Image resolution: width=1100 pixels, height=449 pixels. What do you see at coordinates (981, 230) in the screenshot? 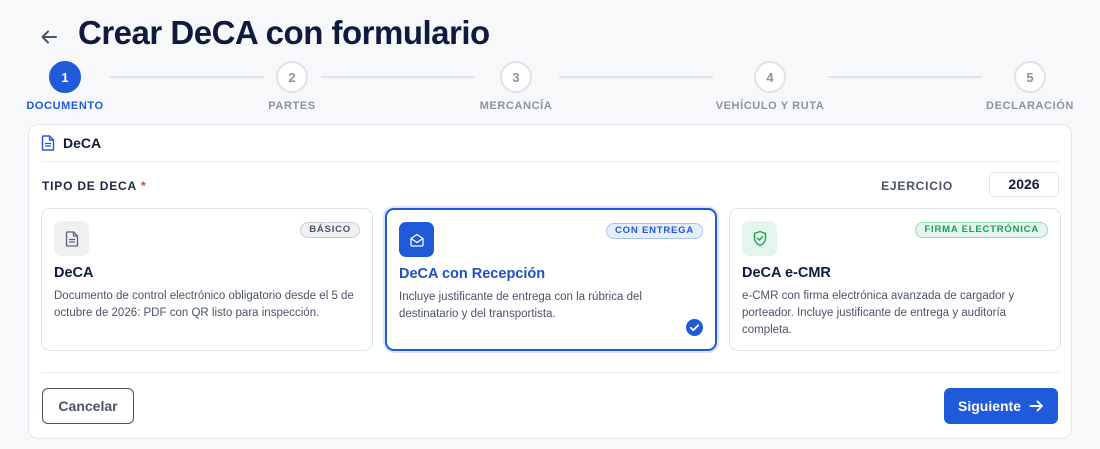
I see `badge-firma-electronica: FIRMA ELECTRÓNICA` at bounding box center [981, 230].